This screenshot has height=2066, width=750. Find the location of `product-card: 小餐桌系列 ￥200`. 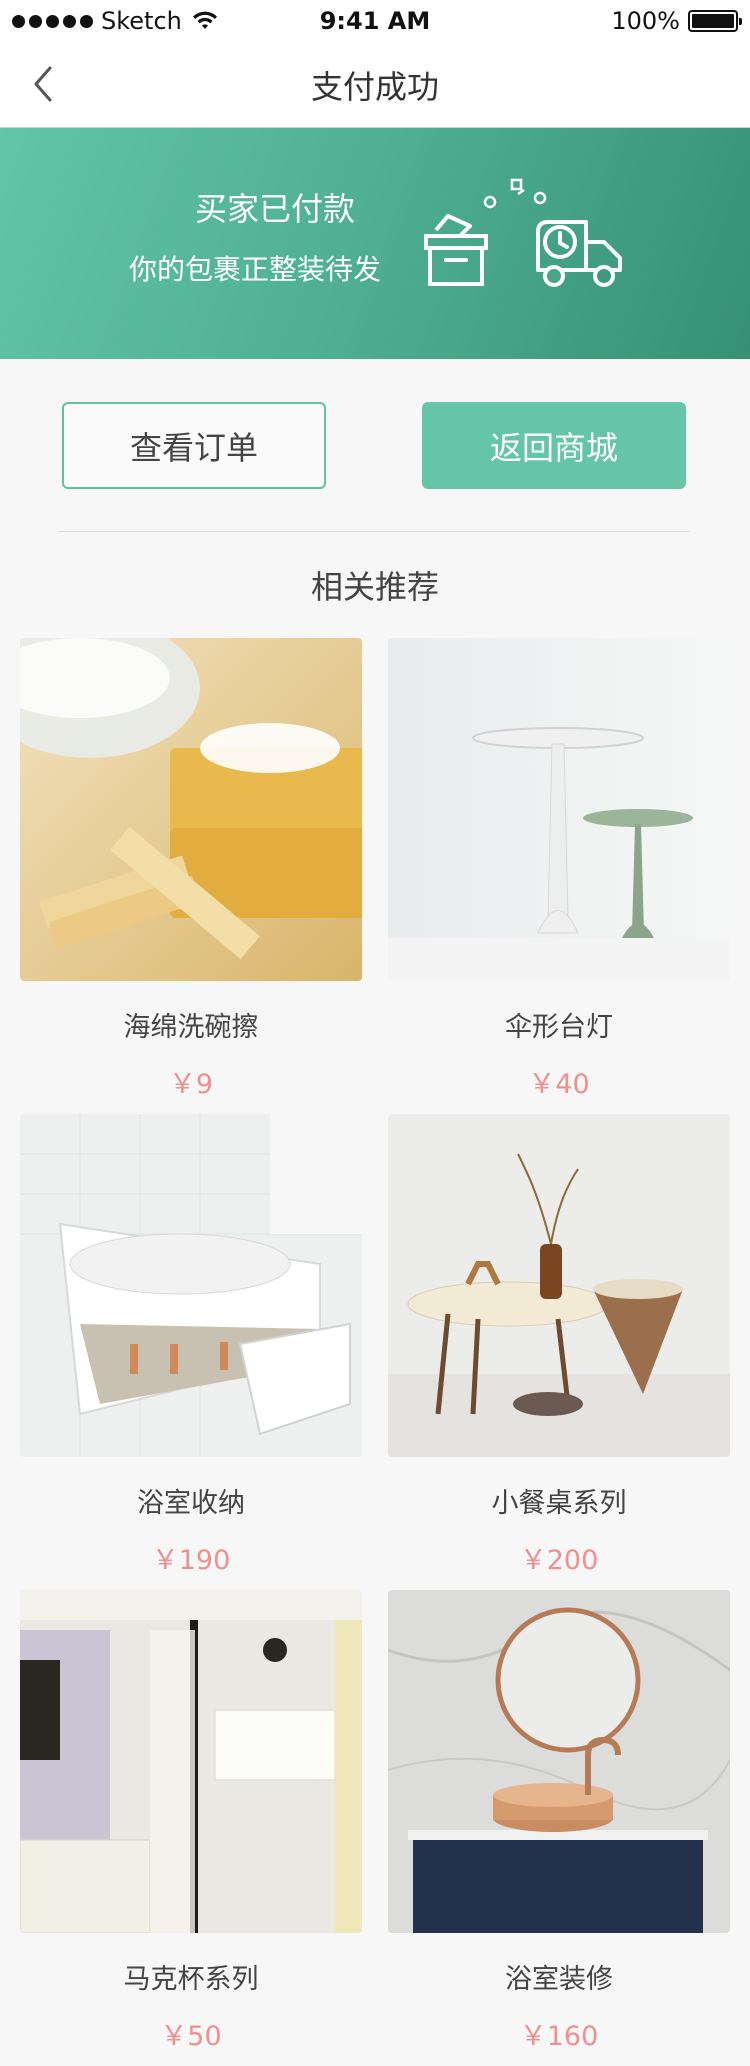

product-card: 小餐桌系列 ￥200 is located at coordinates (559, 1345).